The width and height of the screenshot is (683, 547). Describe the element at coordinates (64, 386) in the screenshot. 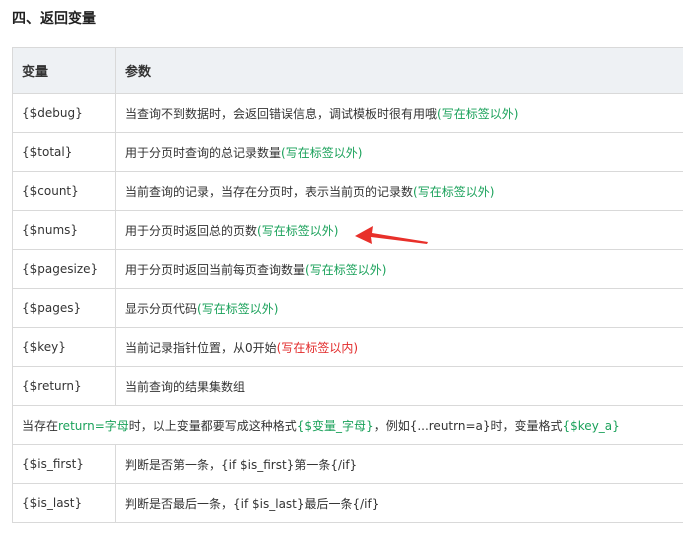

I see `variable-cell: {$return}` at that location.